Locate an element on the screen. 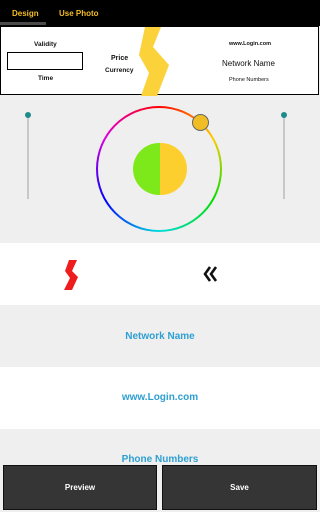 The height and width of the screenshot is (512, 320). save-button: Save is located at coordinates (239, 487).